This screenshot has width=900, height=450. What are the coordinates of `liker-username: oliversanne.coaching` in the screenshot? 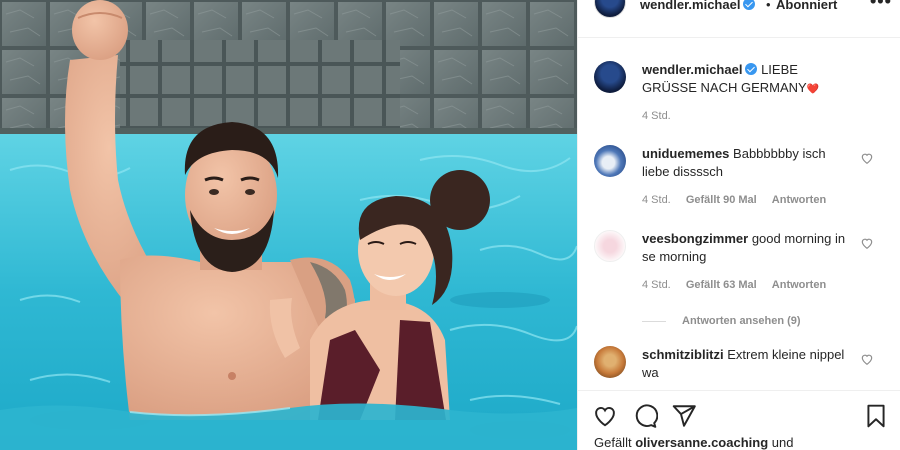 It's located at (701, 442).